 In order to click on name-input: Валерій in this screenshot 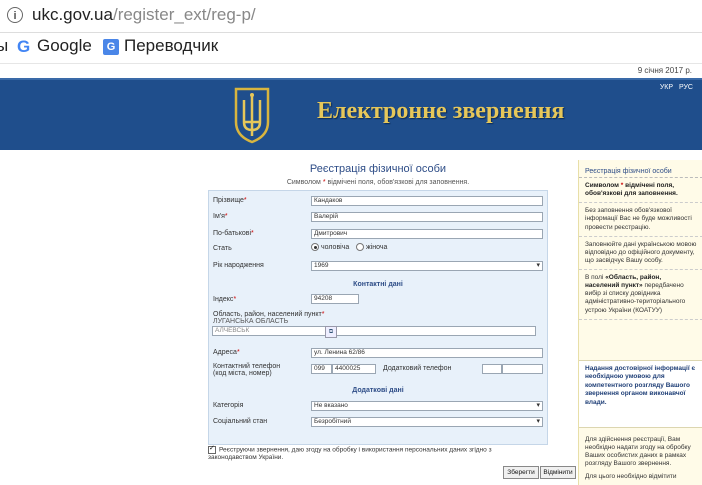, I will do `click(427, 217)`.